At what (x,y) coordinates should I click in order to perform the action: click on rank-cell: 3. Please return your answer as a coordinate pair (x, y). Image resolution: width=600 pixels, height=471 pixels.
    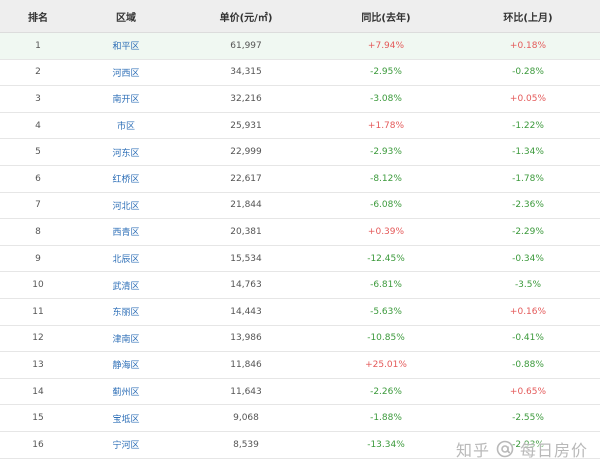
    Looking at the image, I should click on (38, 99).